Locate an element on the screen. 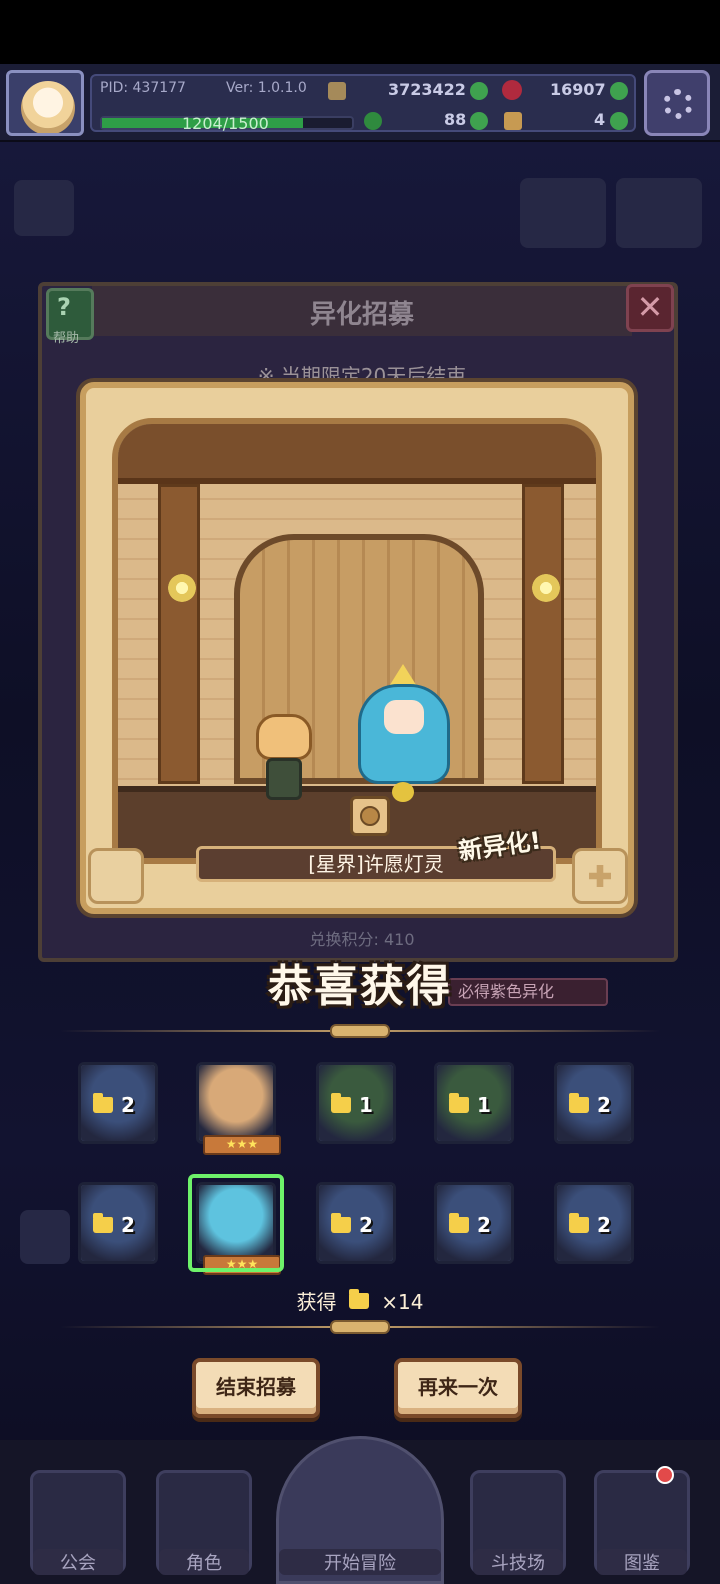 The width and height of the screenshot is (720, 1584). add-gold-icon is located at coordinates (479, 91).